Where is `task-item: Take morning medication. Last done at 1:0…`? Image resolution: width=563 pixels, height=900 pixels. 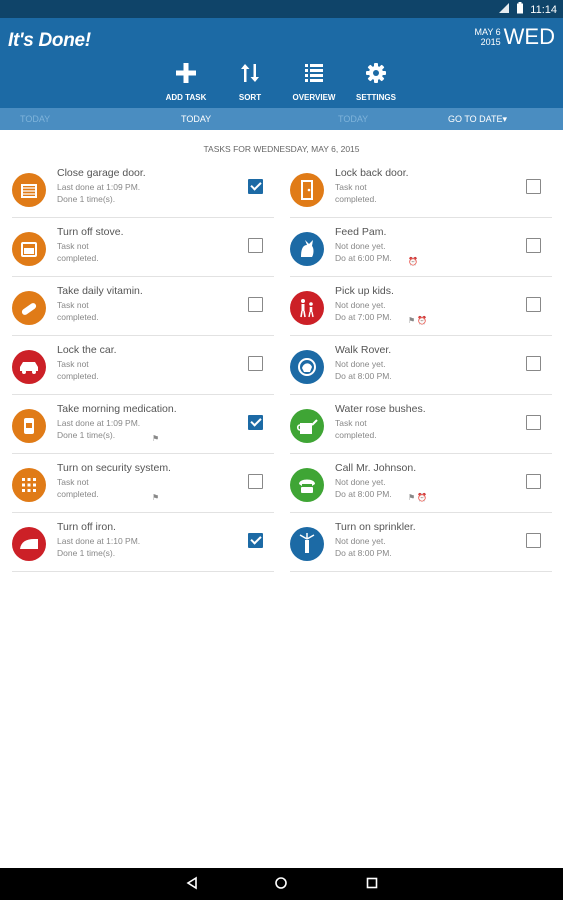
task-item: Take morning medication. Last done at 1:0… is located at coordinates (143, 427).